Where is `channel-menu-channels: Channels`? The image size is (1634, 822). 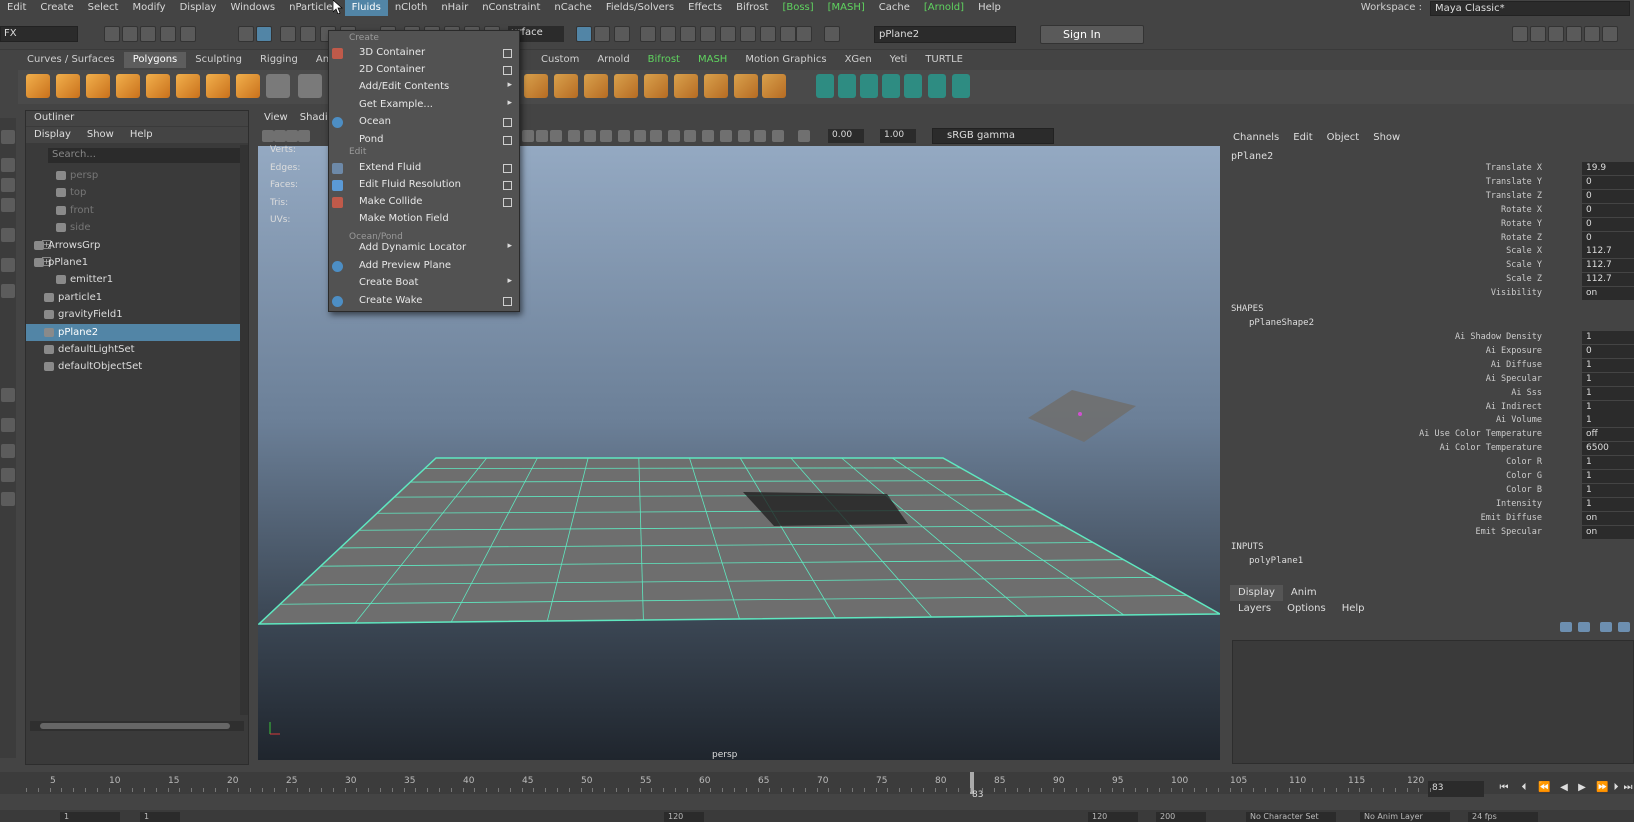 channel-menu-channels: Channels is located at coordinates (1256, 138).